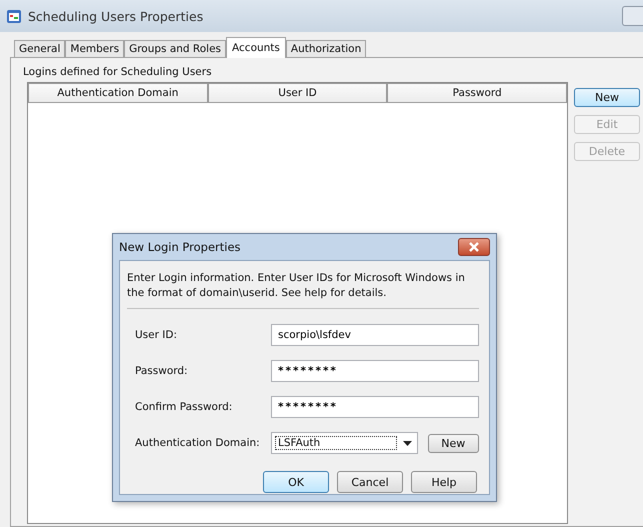  I want to click on dialog-button: Help, so click(444, 482).